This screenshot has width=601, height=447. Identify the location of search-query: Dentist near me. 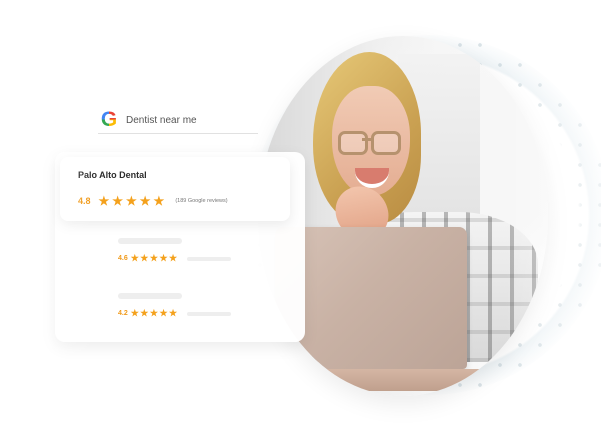
(161, 120).